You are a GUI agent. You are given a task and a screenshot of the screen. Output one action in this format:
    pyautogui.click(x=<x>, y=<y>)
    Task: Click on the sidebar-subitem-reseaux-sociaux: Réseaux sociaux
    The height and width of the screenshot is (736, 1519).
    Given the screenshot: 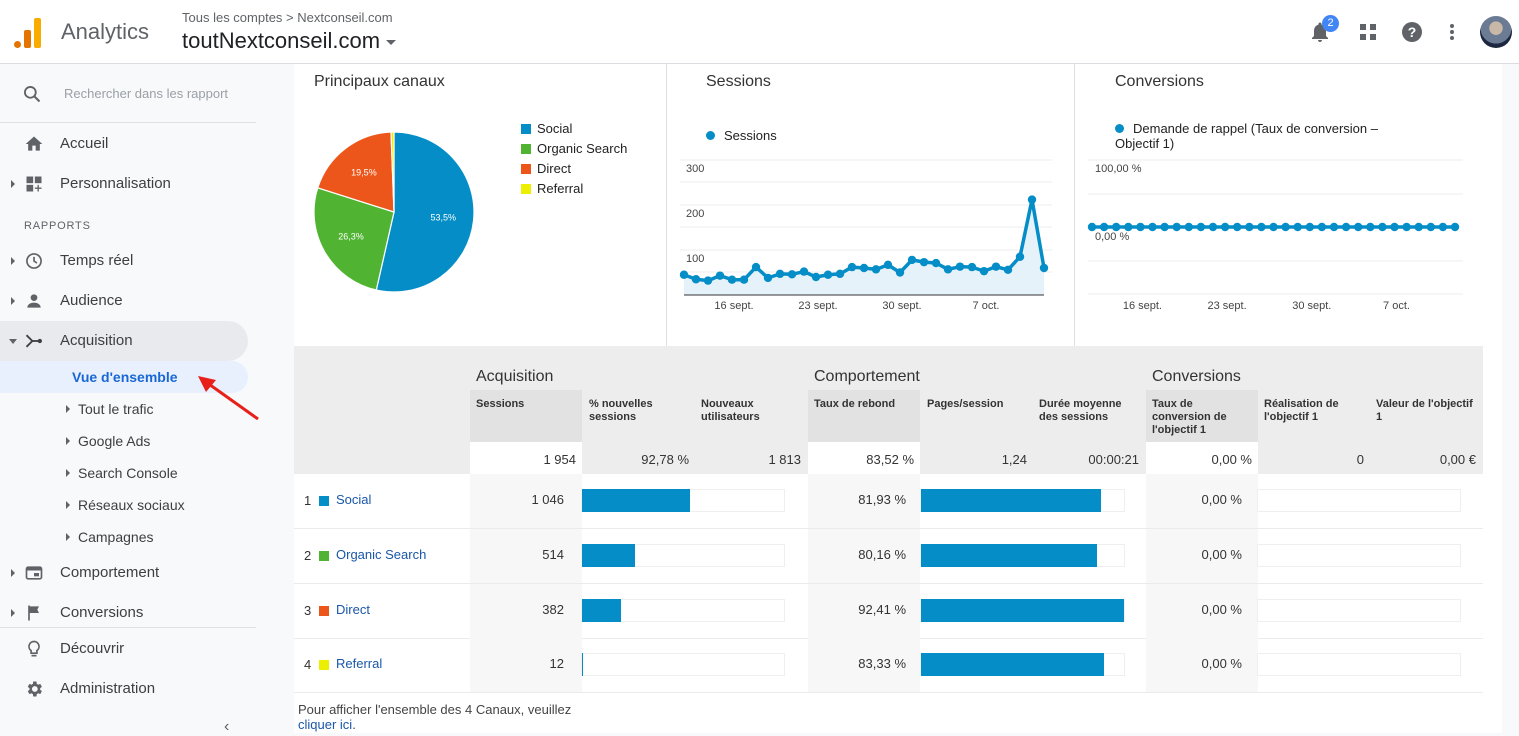 What is the action you would take?
    pyautogui.click(x=124, y=505)
    